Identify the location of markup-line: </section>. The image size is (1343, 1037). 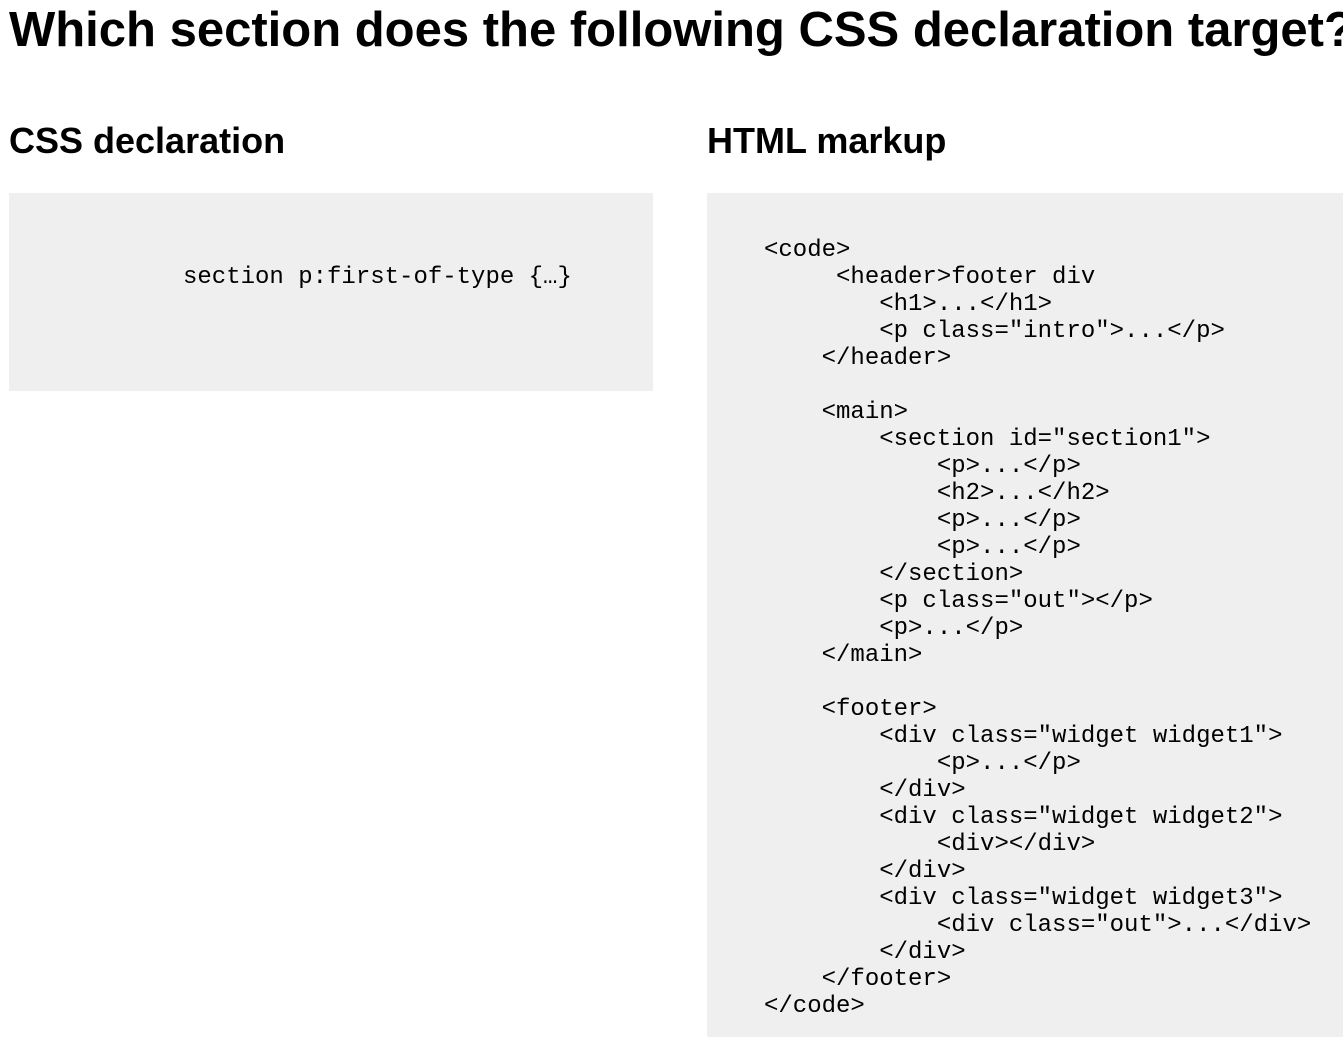
(894, 574).